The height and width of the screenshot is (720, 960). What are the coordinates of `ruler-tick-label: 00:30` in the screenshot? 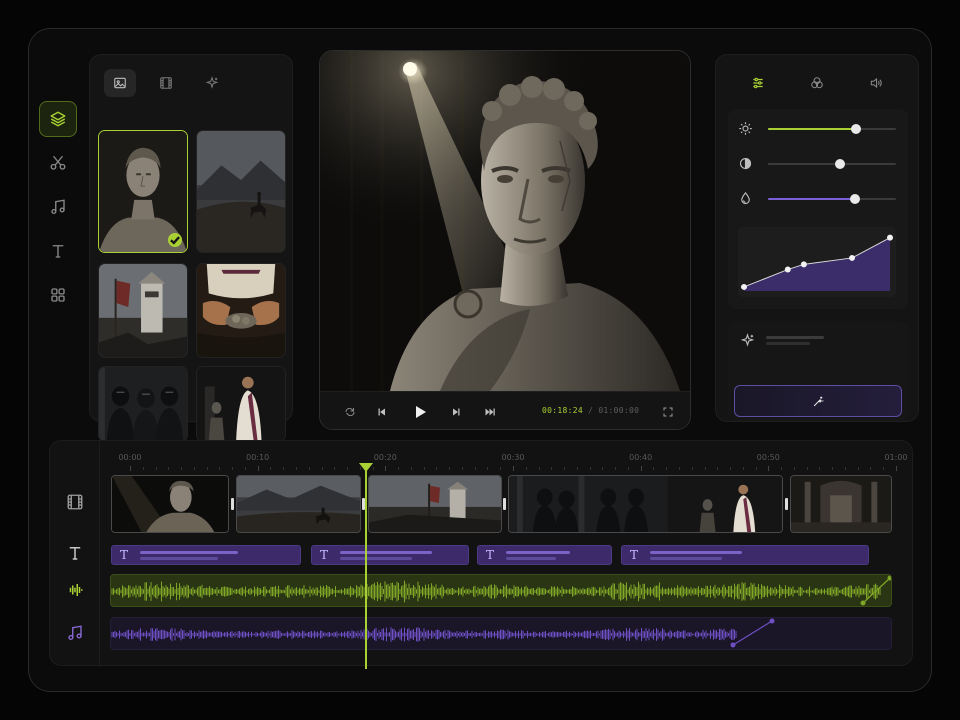 It's located at (513, 457).